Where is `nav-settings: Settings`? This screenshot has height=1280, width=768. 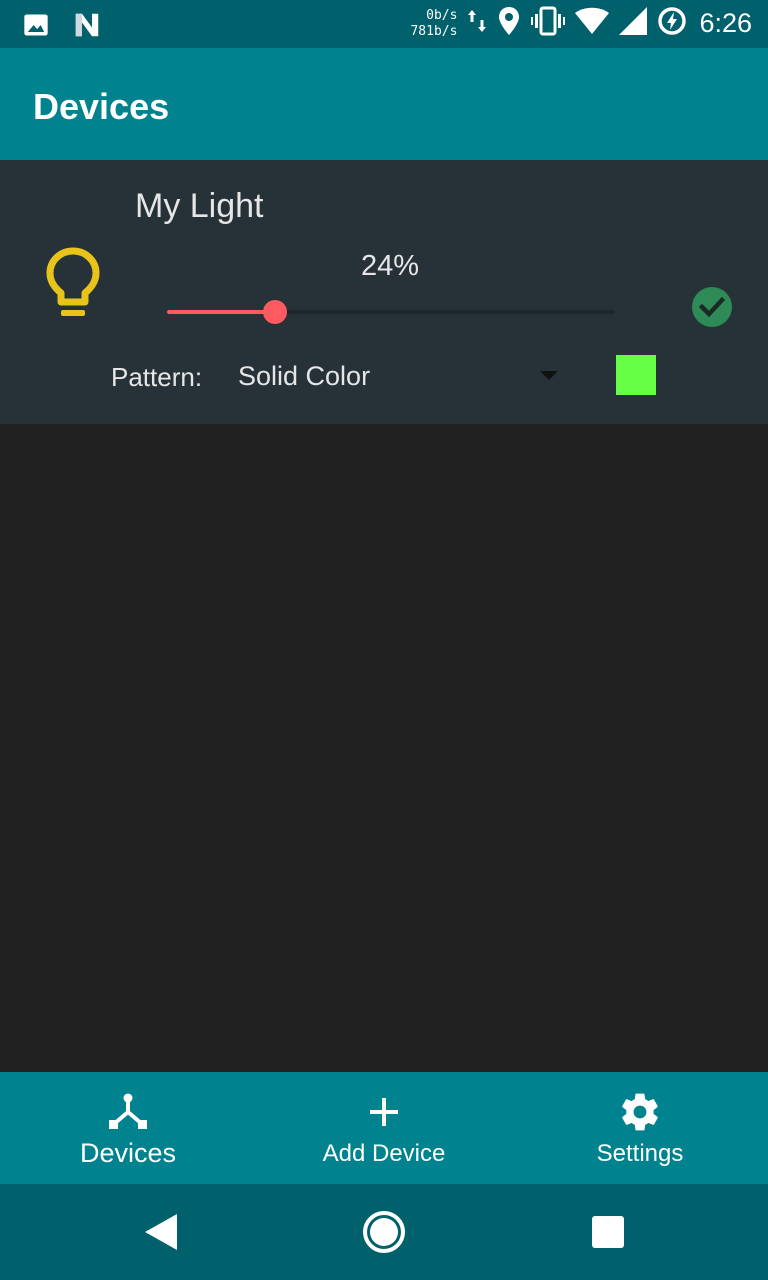
nav-settings: Settings is located at coordinates (640, 1128).